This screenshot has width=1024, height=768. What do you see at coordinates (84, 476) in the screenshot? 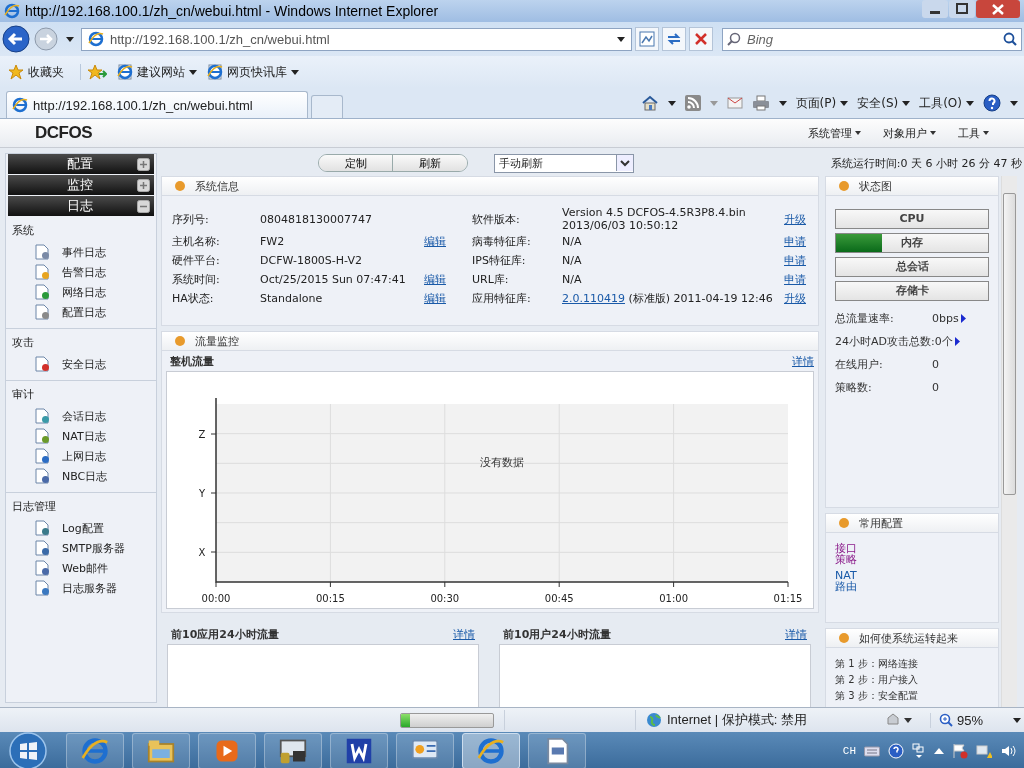
I see `sidebar-item: NBC日志` at bounding box center [84, 476].